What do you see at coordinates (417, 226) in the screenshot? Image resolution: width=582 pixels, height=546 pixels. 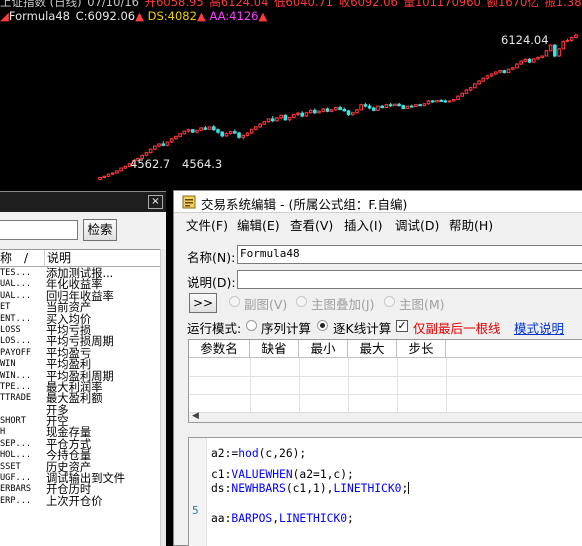 I see `menu-debug: 调试(D)` at bounding box center [417, 226].